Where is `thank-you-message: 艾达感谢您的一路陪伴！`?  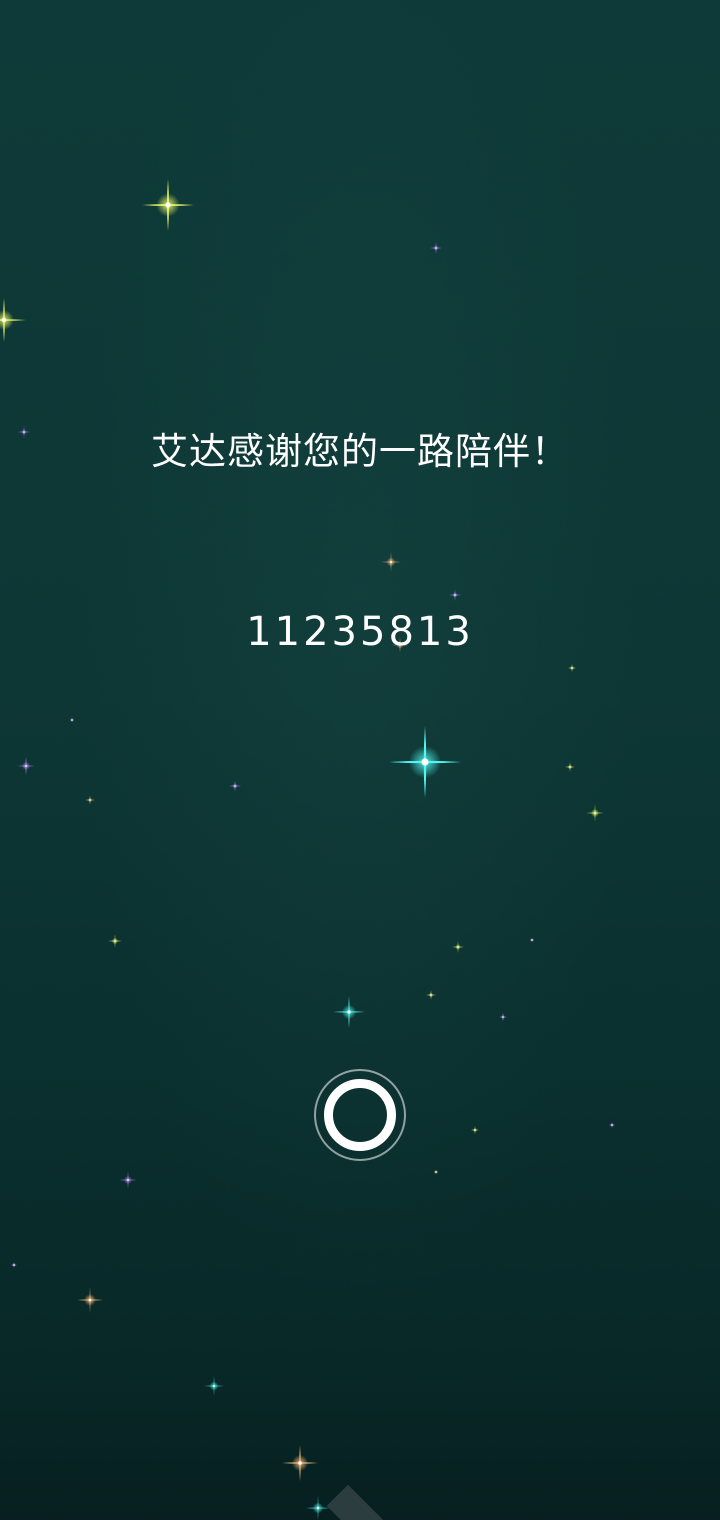
thank-you-message: 艾达感谢您的一路陪伴！ is located at coordinates (360, 451).